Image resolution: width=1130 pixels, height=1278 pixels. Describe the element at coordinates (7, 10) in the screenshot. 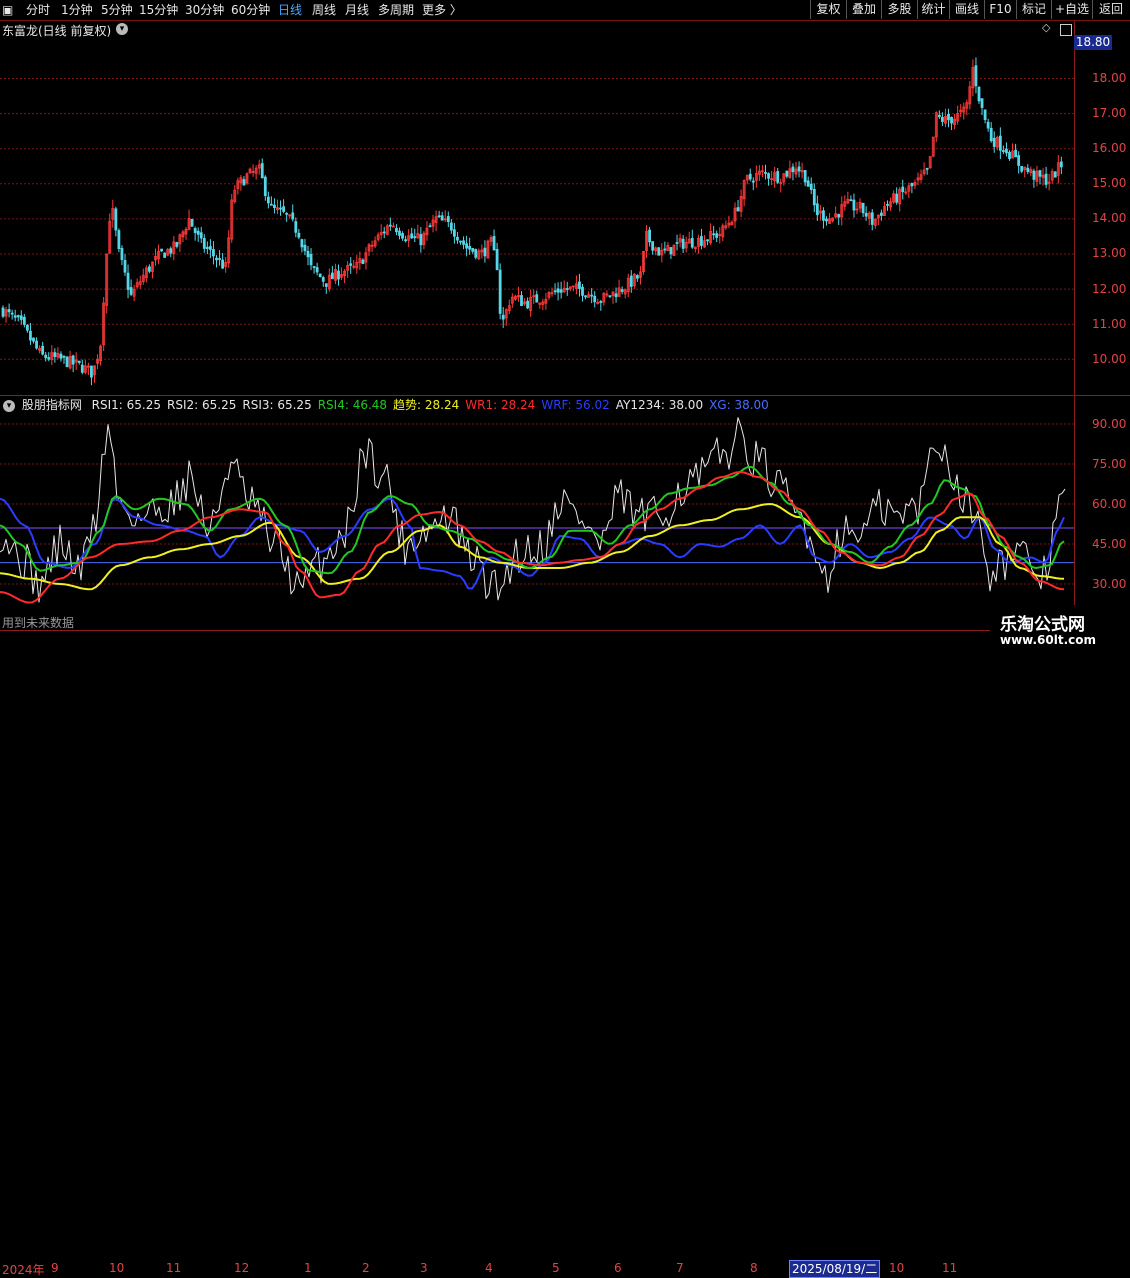

I see `window-menu-icon: ▣` at that location.